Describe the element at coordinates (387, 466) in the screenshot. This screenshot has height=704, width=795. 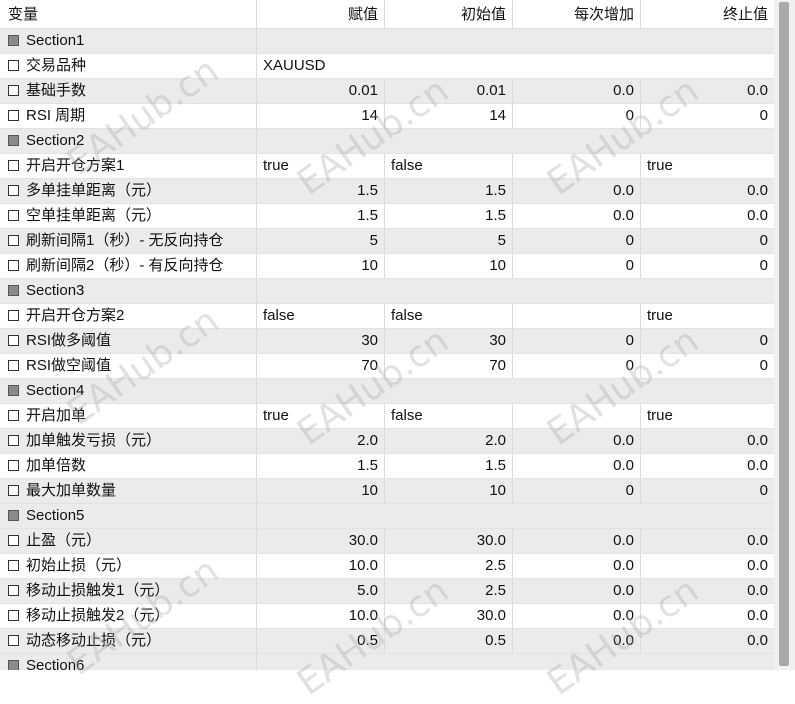
I see `table-row: 加单倍数 1.5 1.5 0.0 0.0` at that location.